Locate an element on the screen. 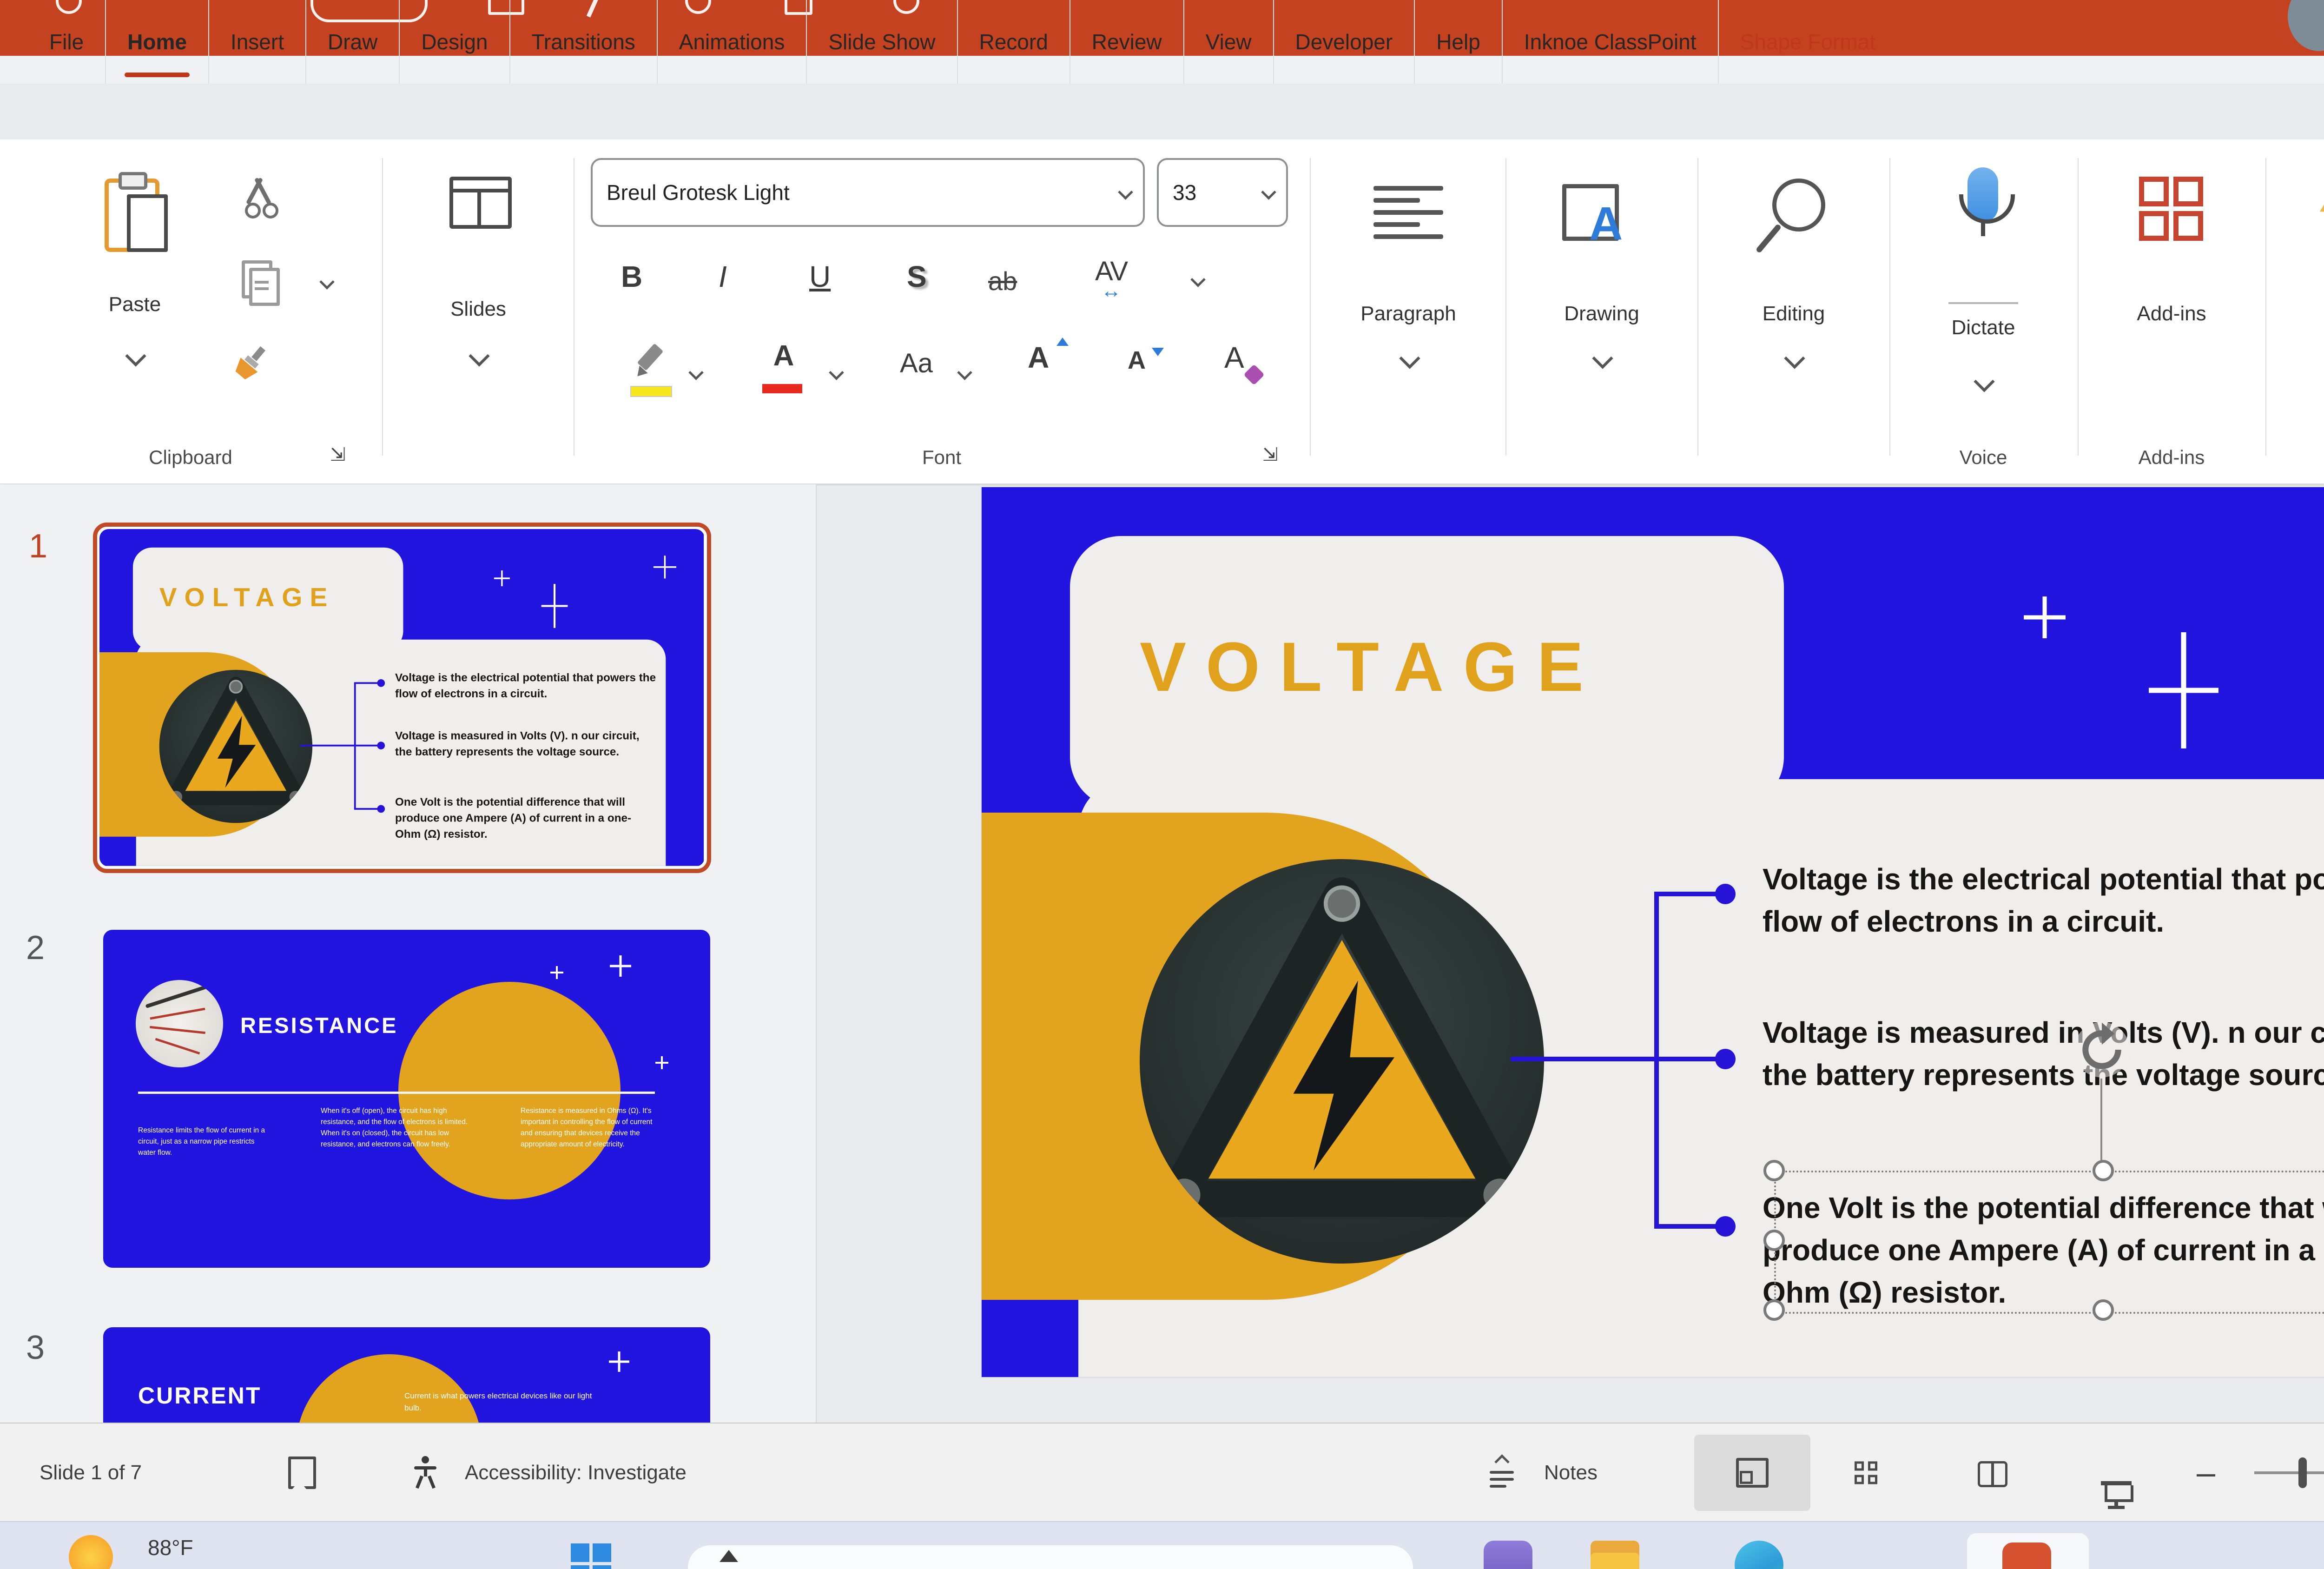 The image size is (2324, 1569). clear-formatting-button: A is located at coordinates (1244, 363).